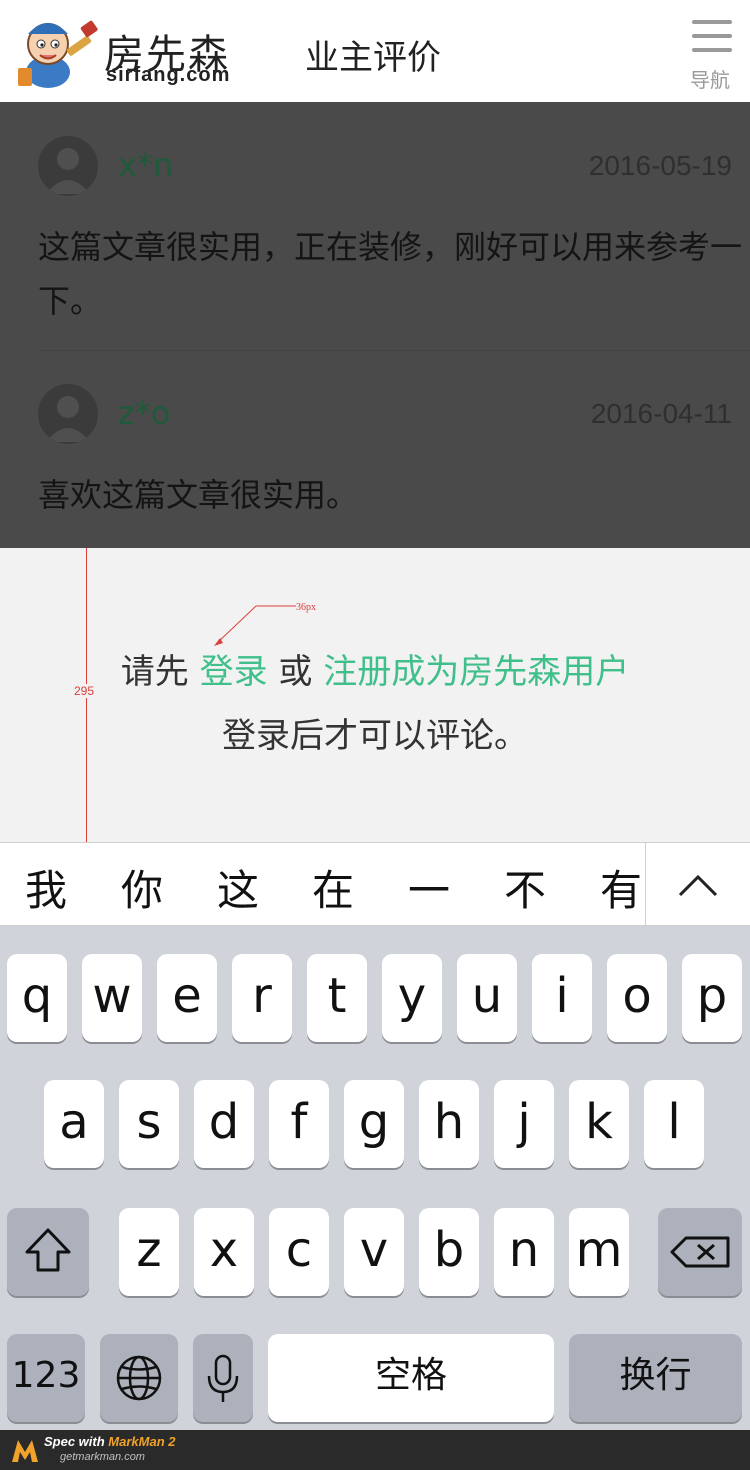 This screenshot has height=1470, width=750. Describe the element at coordinates (142, 1441) in the screenshot. I see `markman-app-name: MarkMan 2` at that location.